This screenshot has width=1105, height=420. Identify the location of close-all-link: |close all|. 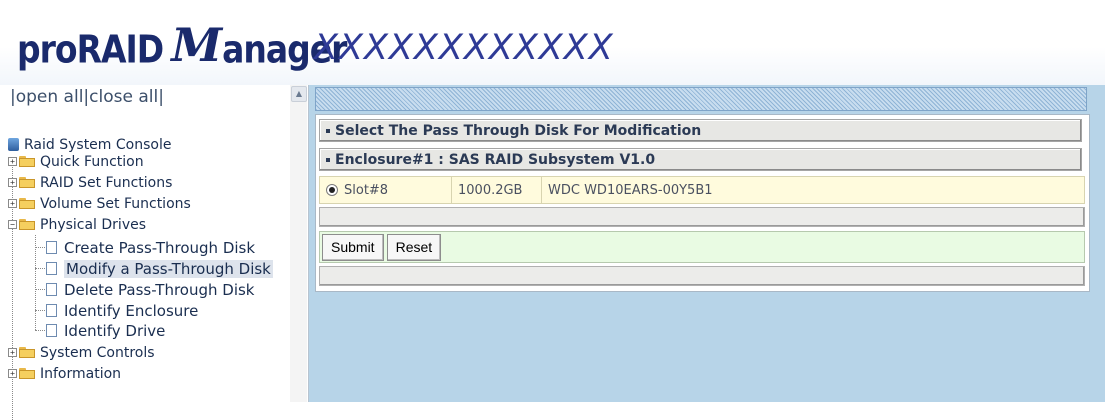
(123, 97).